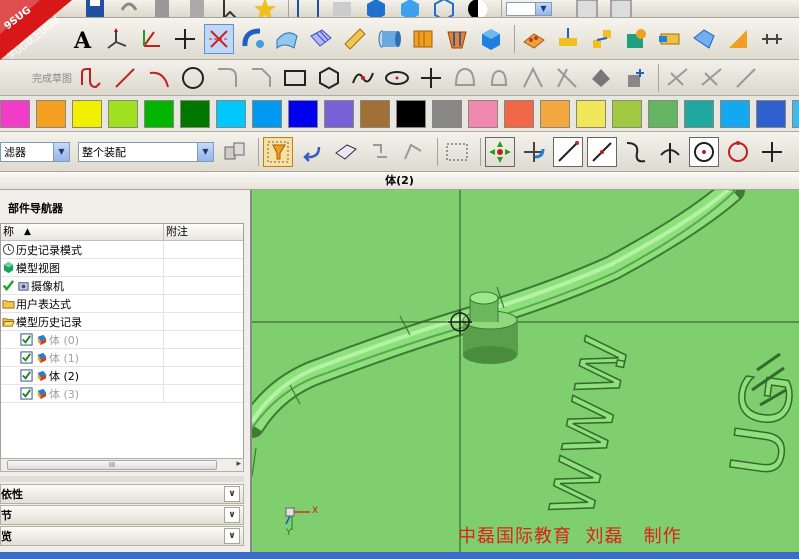 The width and height of the screenshot is (799, 559). What do you see at coordinates (772, 152) in the screenshot?
I see `existing-point-icon` at bounding box center [772, 152].